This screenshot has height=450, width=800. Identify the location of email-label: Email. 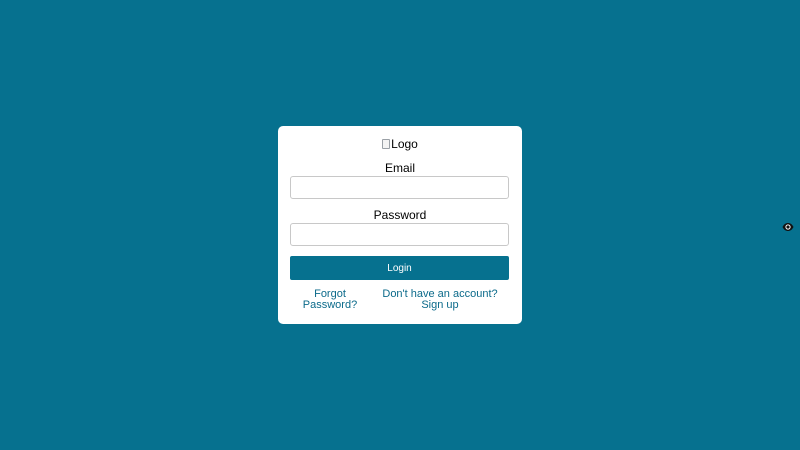
(399, 168).